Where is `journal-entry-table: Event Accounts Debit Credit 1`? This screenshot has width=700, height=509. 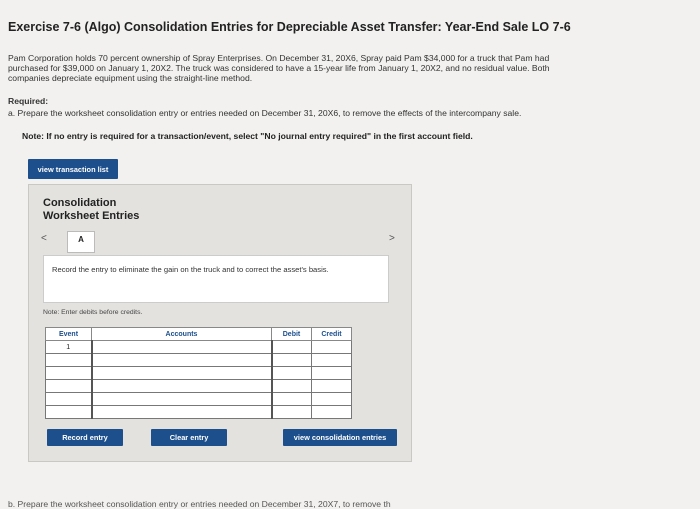 journal-entry-table: Event Accounts Debit Credit 1 is located at coordinates (198, 373).